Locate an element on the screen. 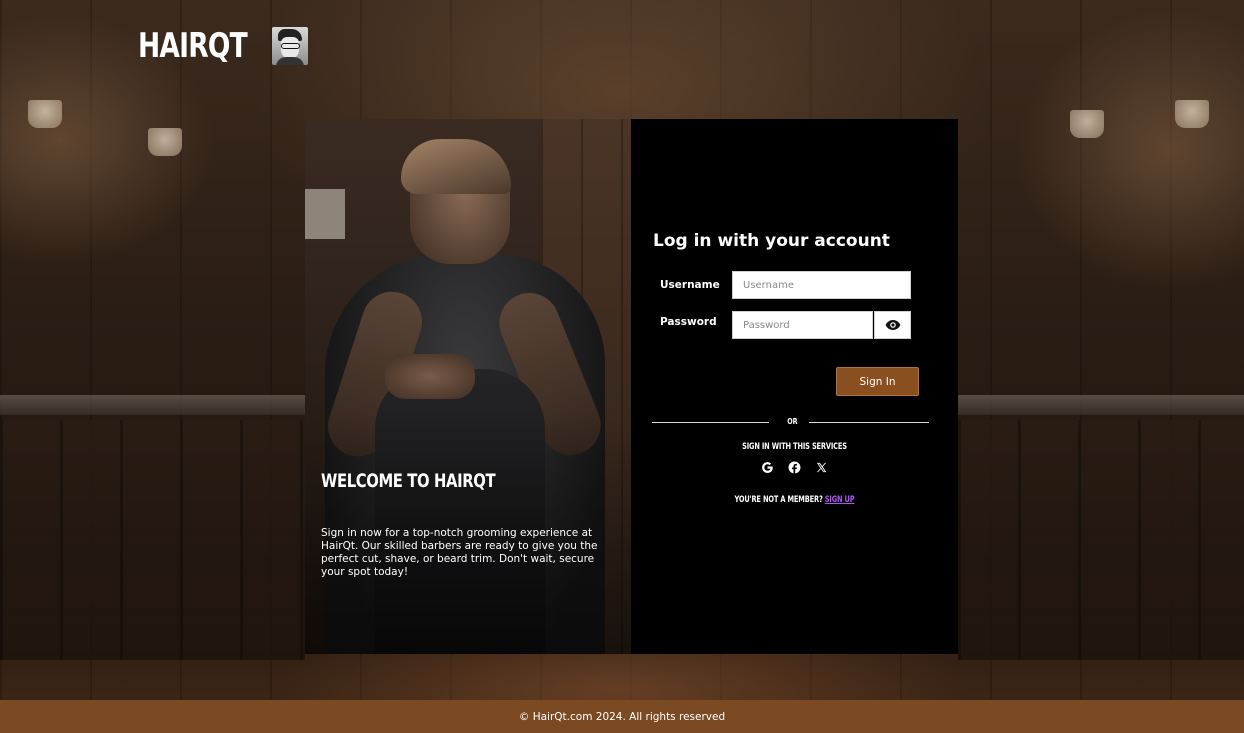  x-login-button is located at coordinates (821, 467).